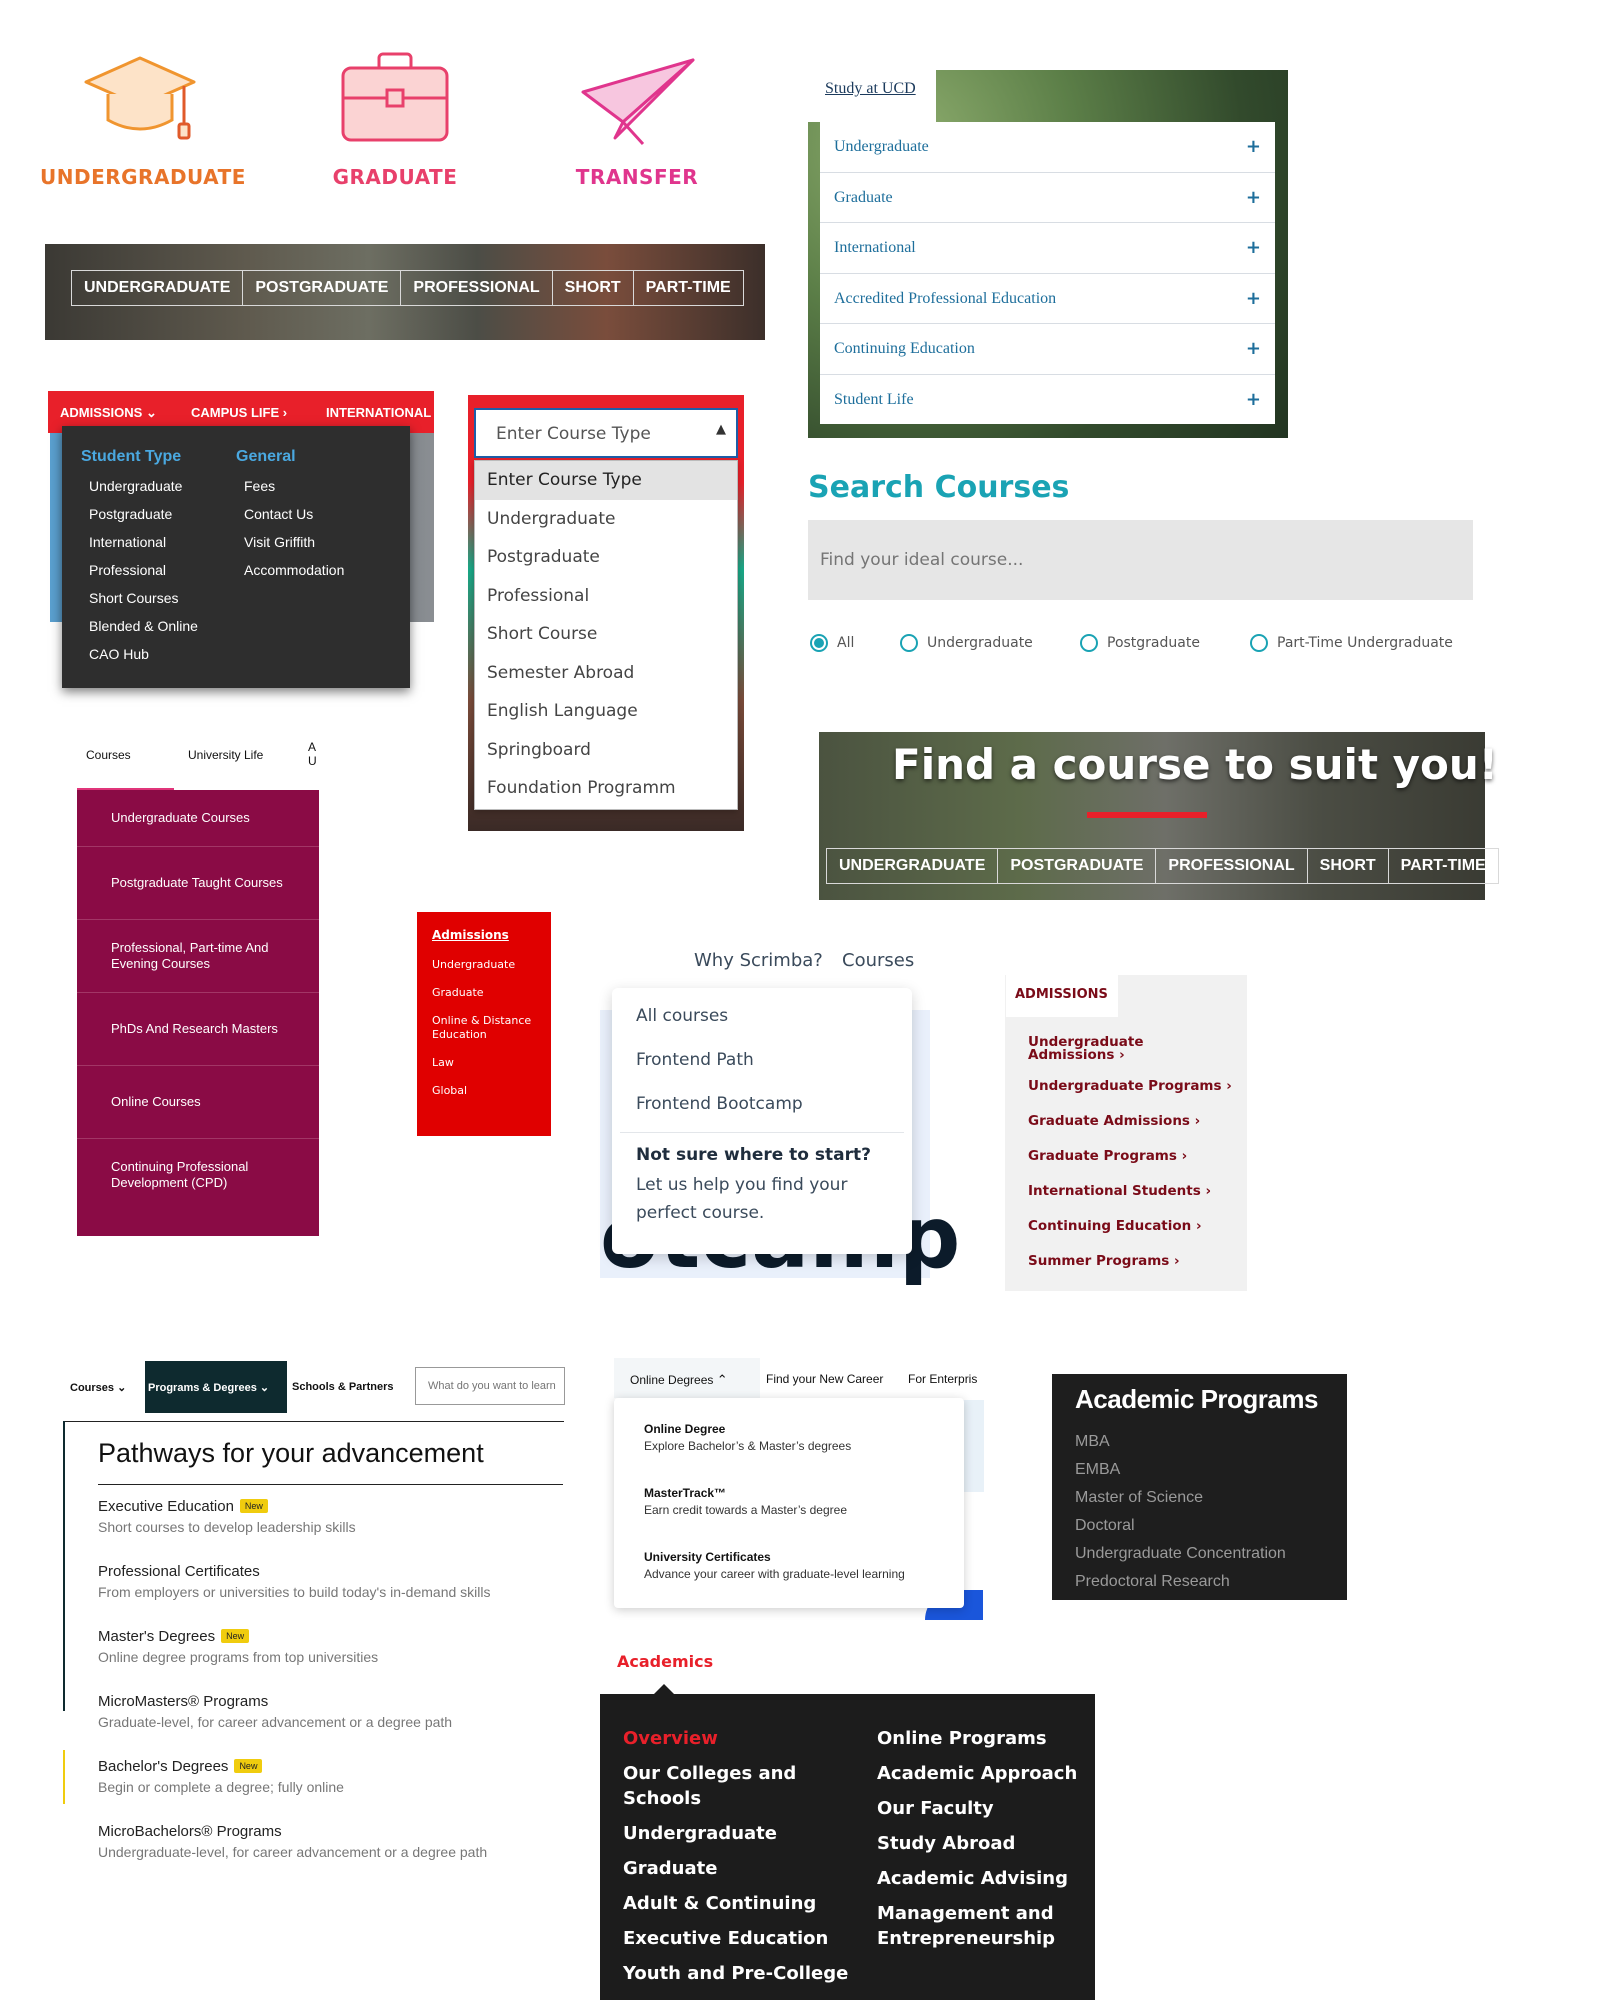 The image size is (1600, 2000). I want to click on radio-postgraduate: Postgraduate, so click(1140, 643).